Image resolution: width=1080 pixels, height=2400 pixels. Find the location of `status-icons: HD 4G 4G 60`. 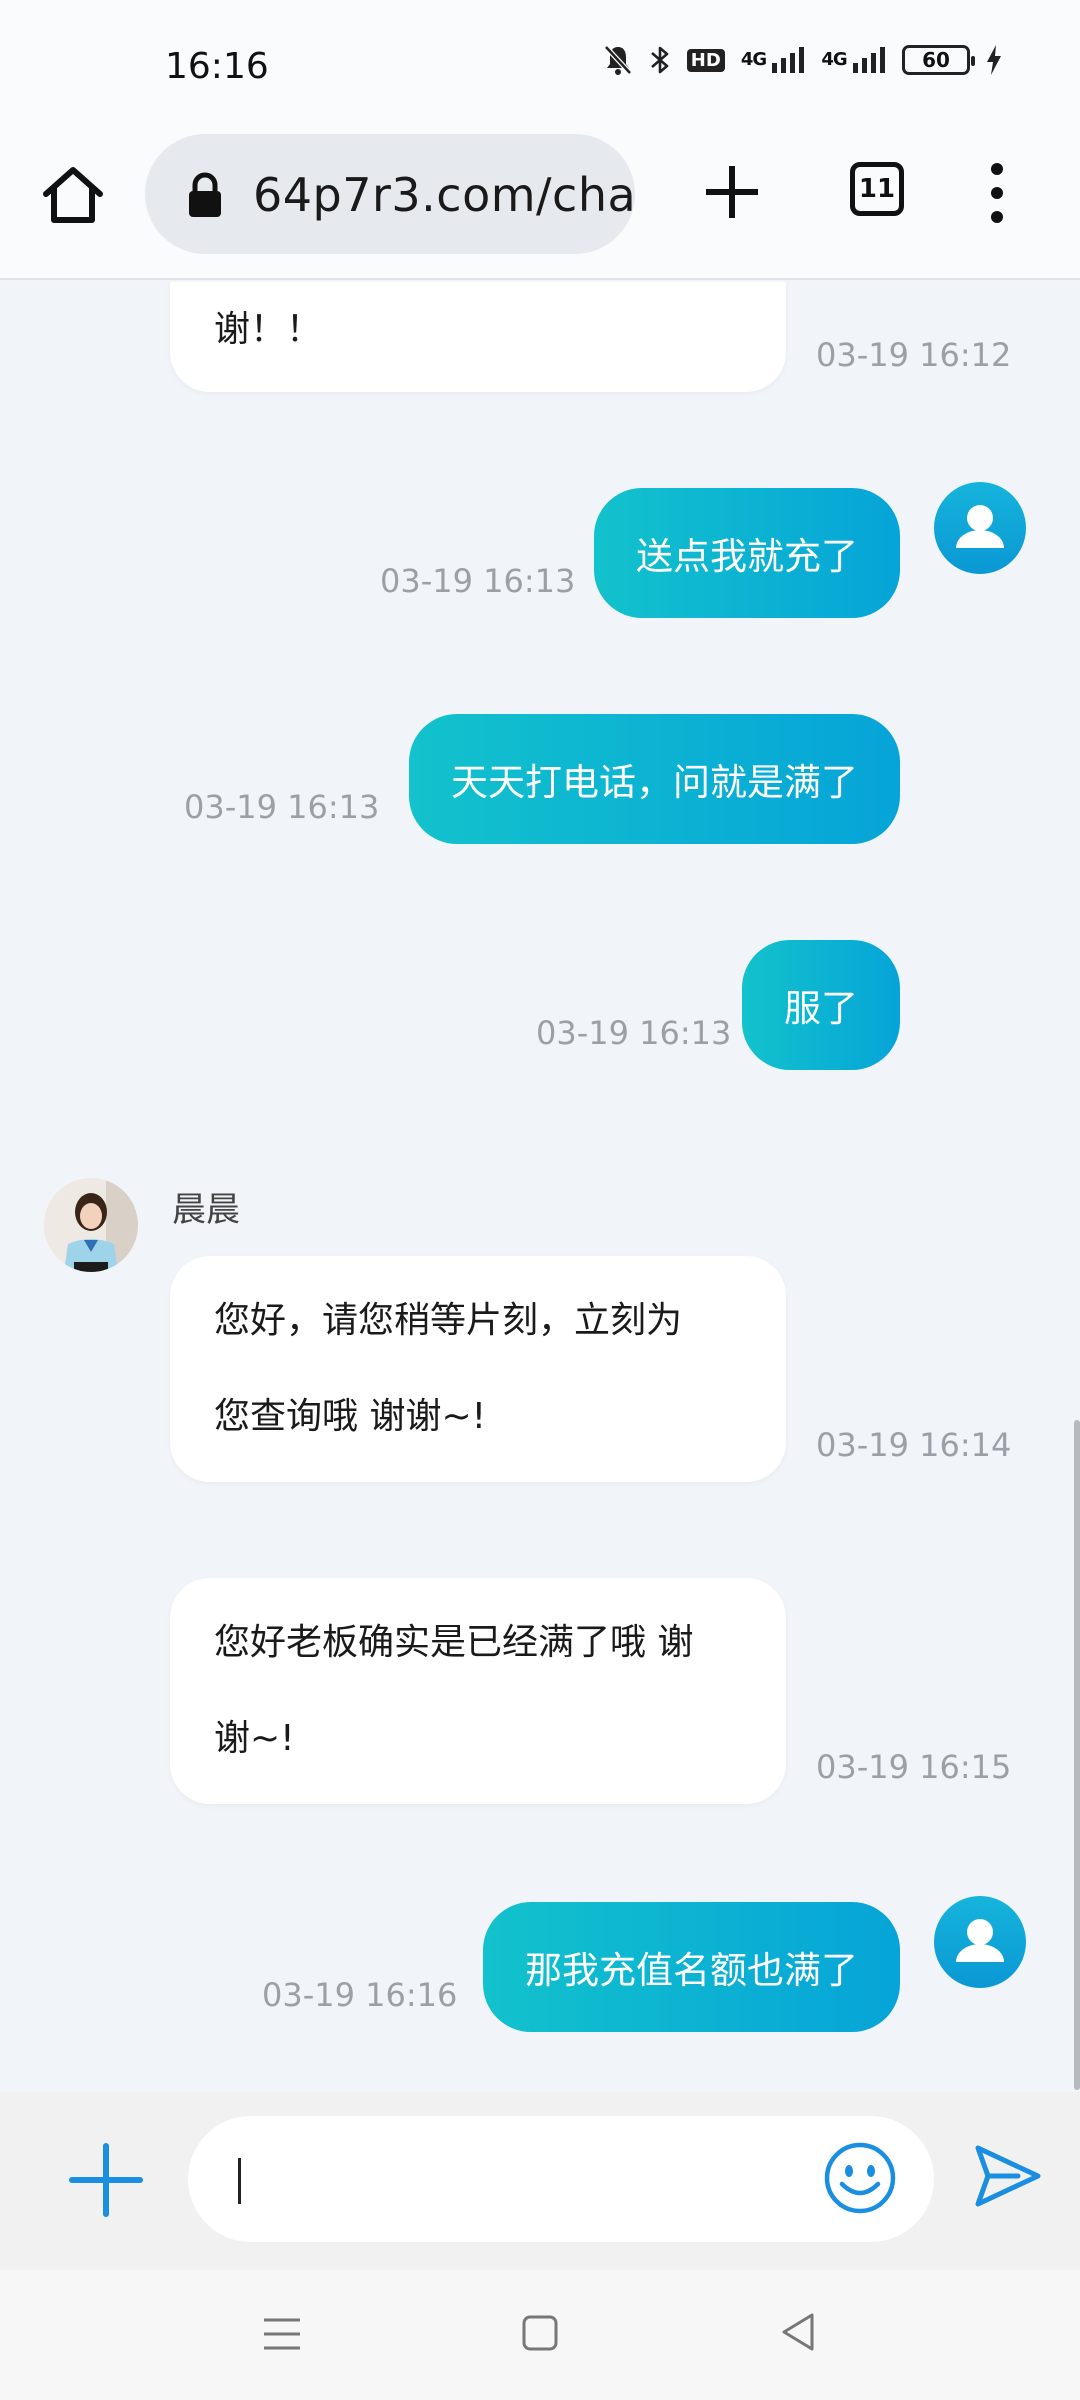

status-icons: HD 4G 4G 60 is located at coordinates (802, 60).